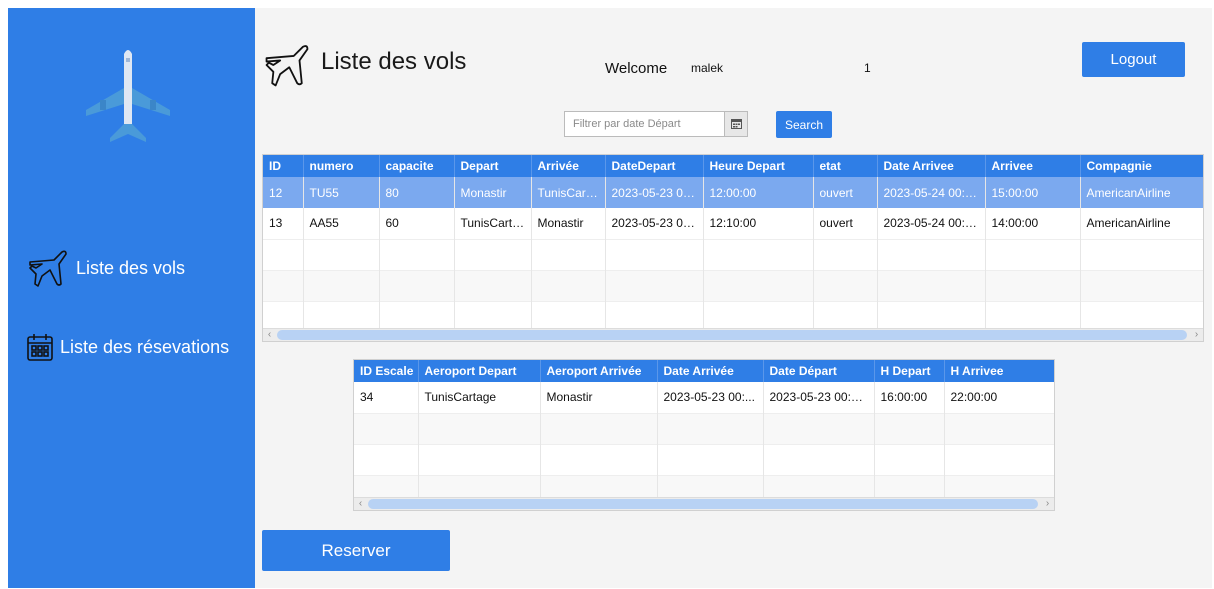  I want to click on table-cell: TU55, so click(341, 192).